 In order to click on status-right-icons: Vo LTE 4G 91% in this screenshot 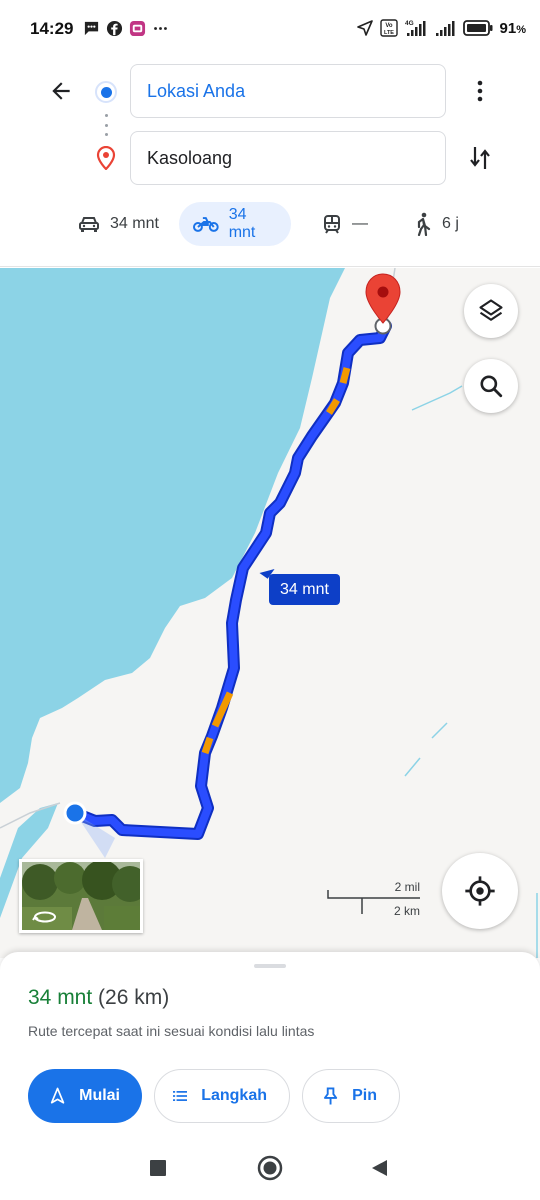, I will do `click(441, 28)`.